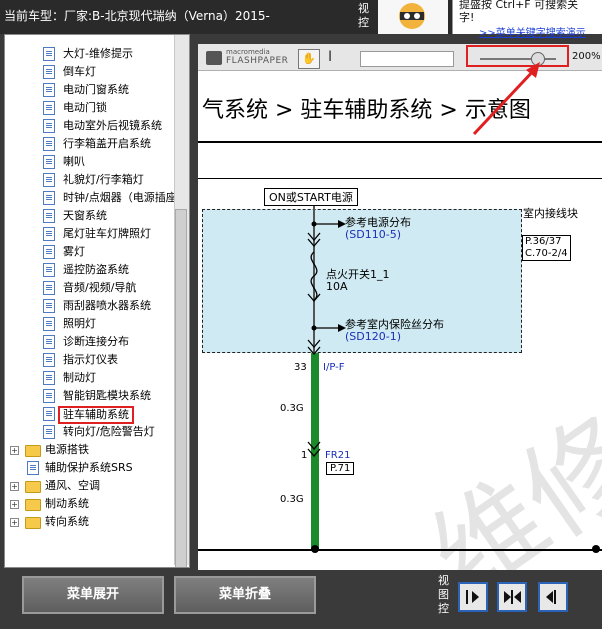  I want to click on tree-item: 智能钥匙模块系统, so click(89, 396).